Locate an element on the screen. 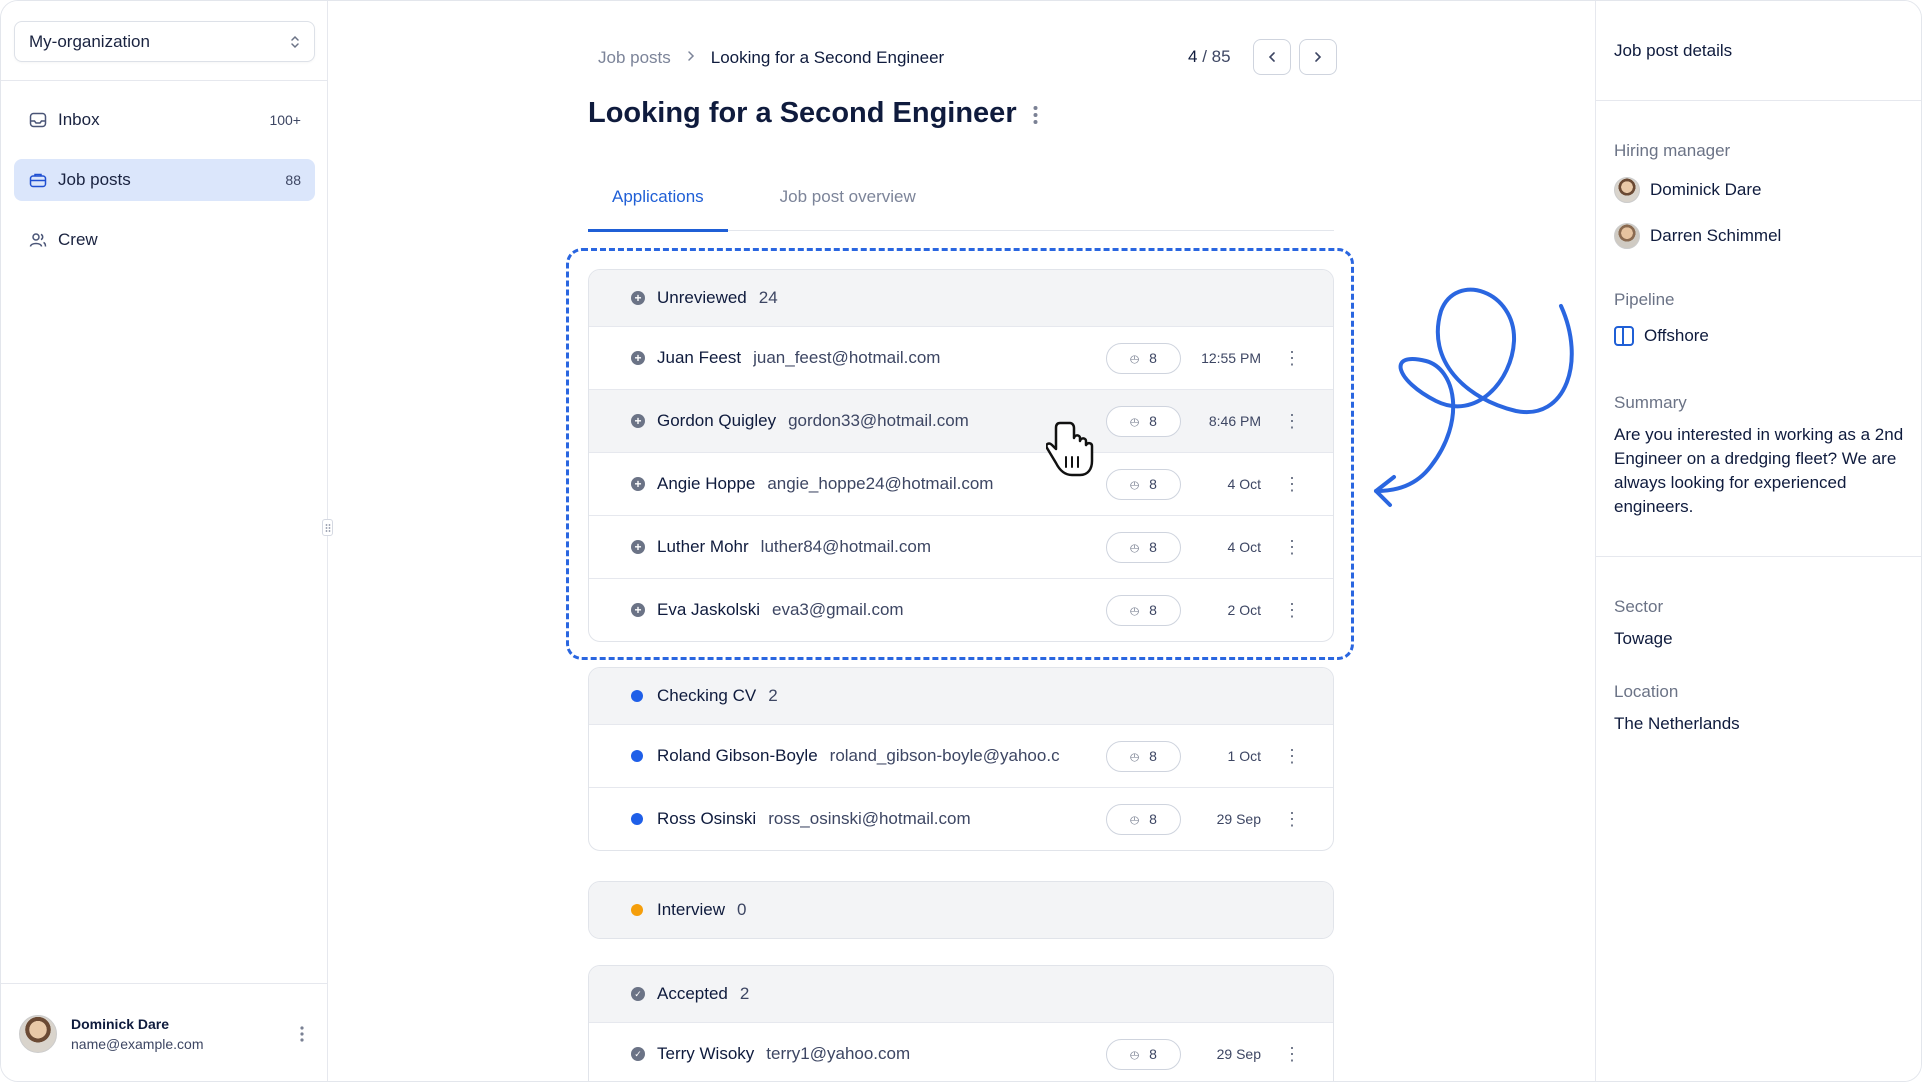  sidebar-item-label: Crew is located at coordinates (78, 239).